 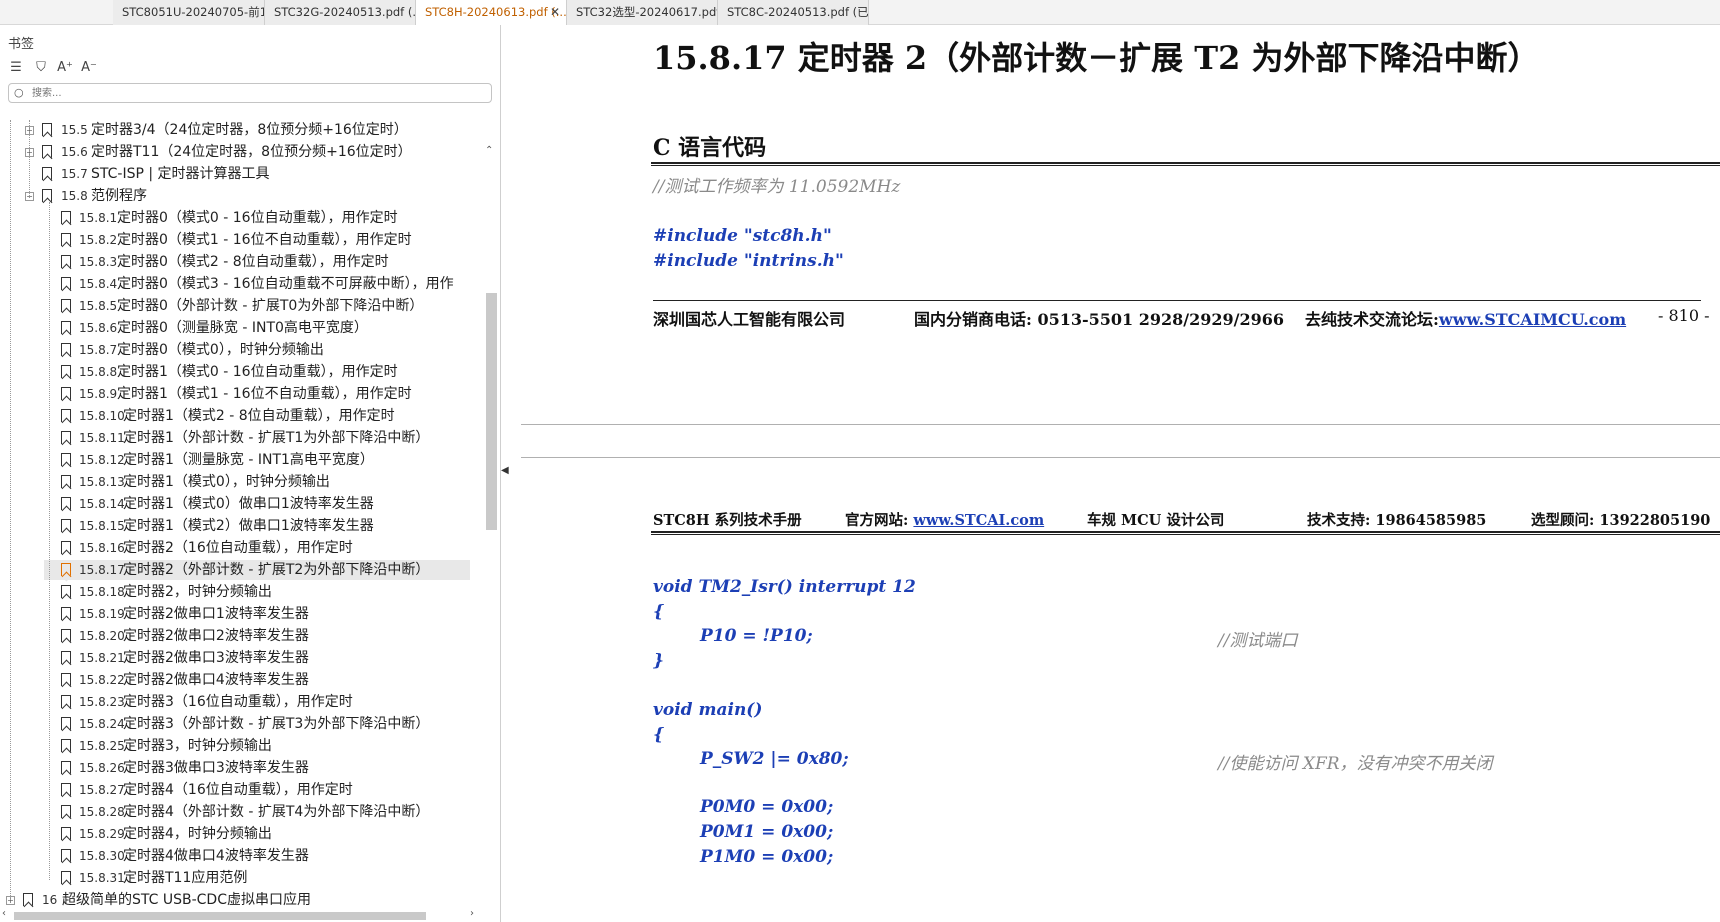 What do you see at coordinates (491, 533) in the screenshot?
I see `sidebar-vertical-scrollbar: ⌃ ⌄` at bounding box center [491, 533].